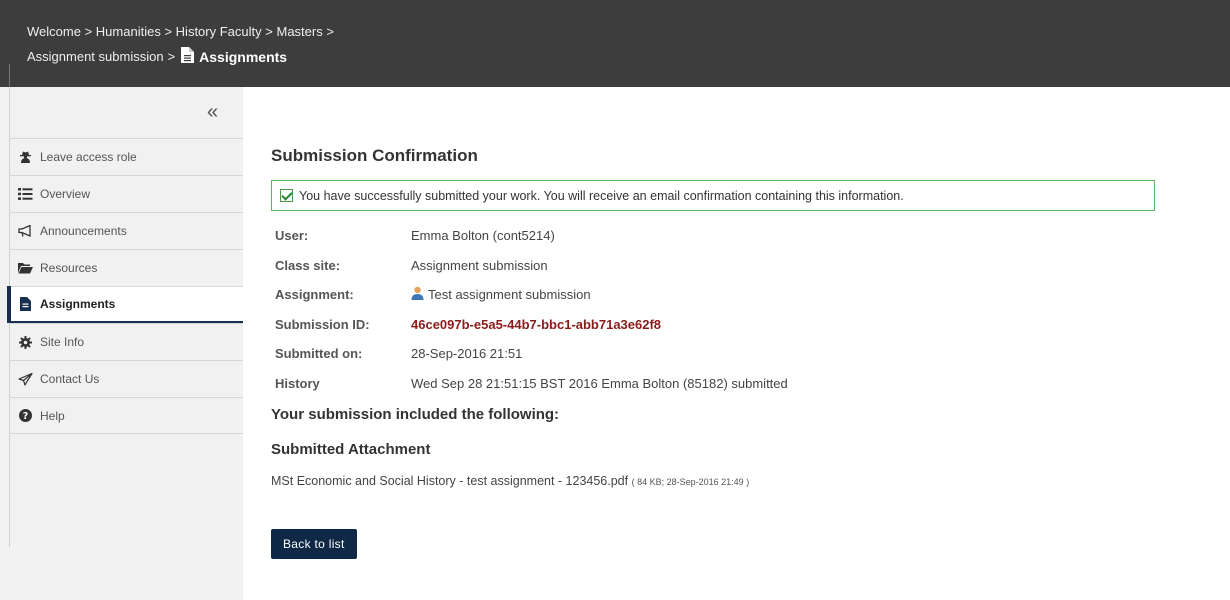 This screenshot has width=1230, height=600. I want to click on sidebar-item-announcements: Announcements, so click(126, 230).